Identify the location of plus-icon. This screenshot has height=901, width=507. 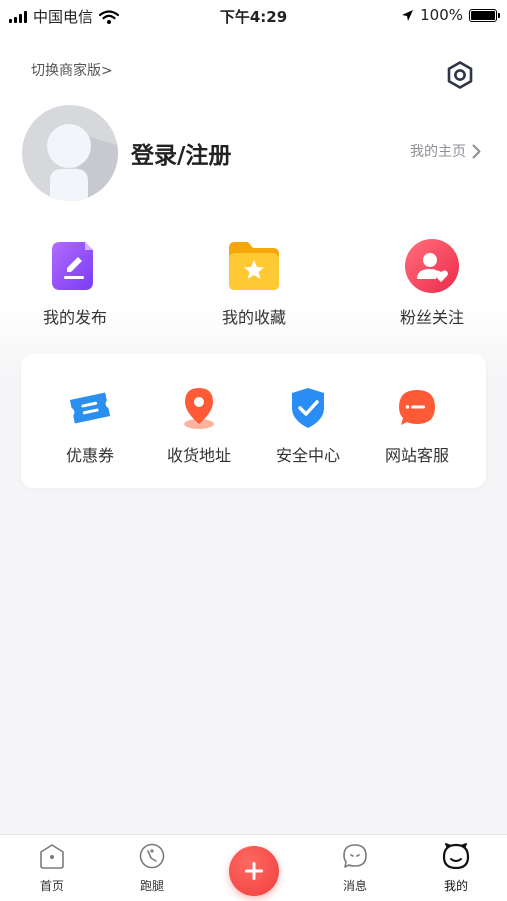
(254, 871).